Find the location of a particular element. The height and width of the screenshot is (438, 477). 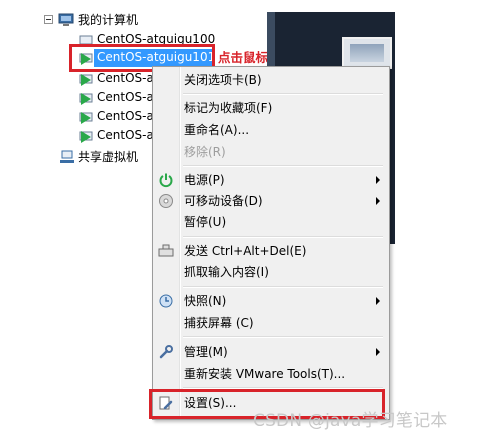

menu-item-grab-input: 抓取输入内容(I) is located at coordinates (271, 272).